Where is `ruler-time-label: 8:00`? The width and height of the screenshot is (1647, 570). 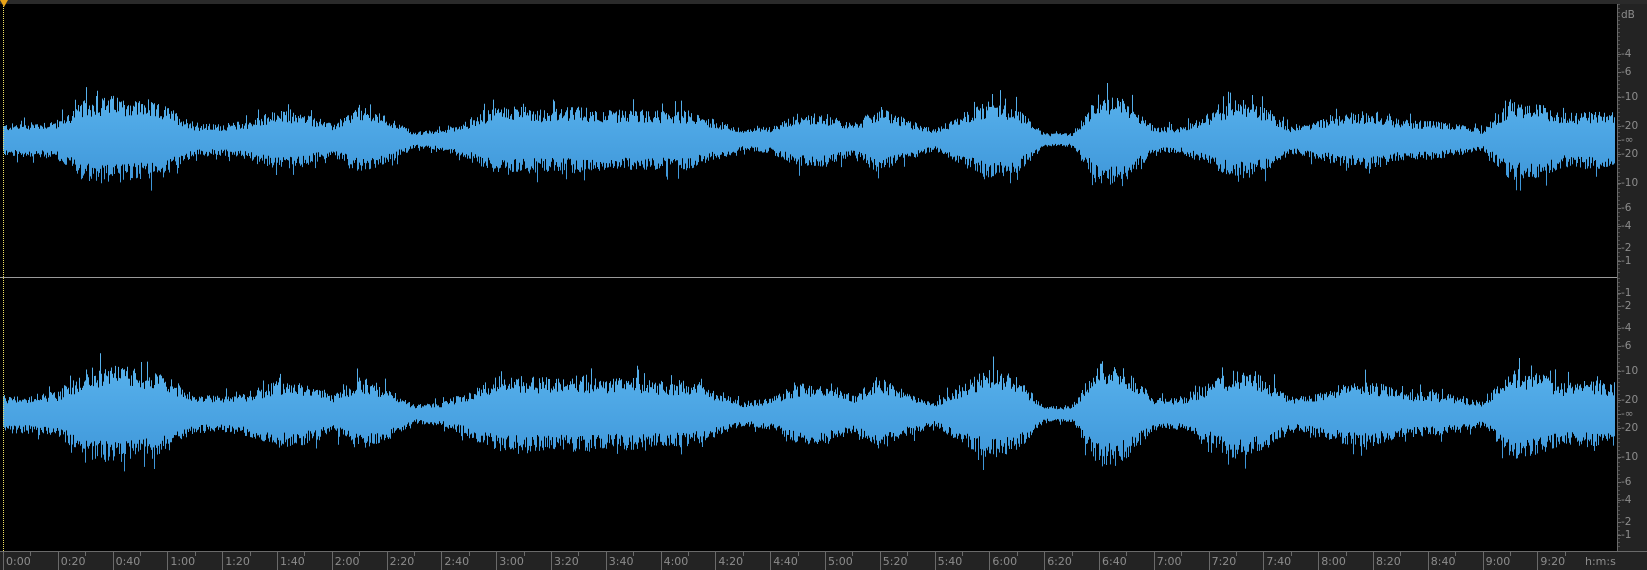 ruler-time-label: 8:00 is located at coordinates (1333, 561).